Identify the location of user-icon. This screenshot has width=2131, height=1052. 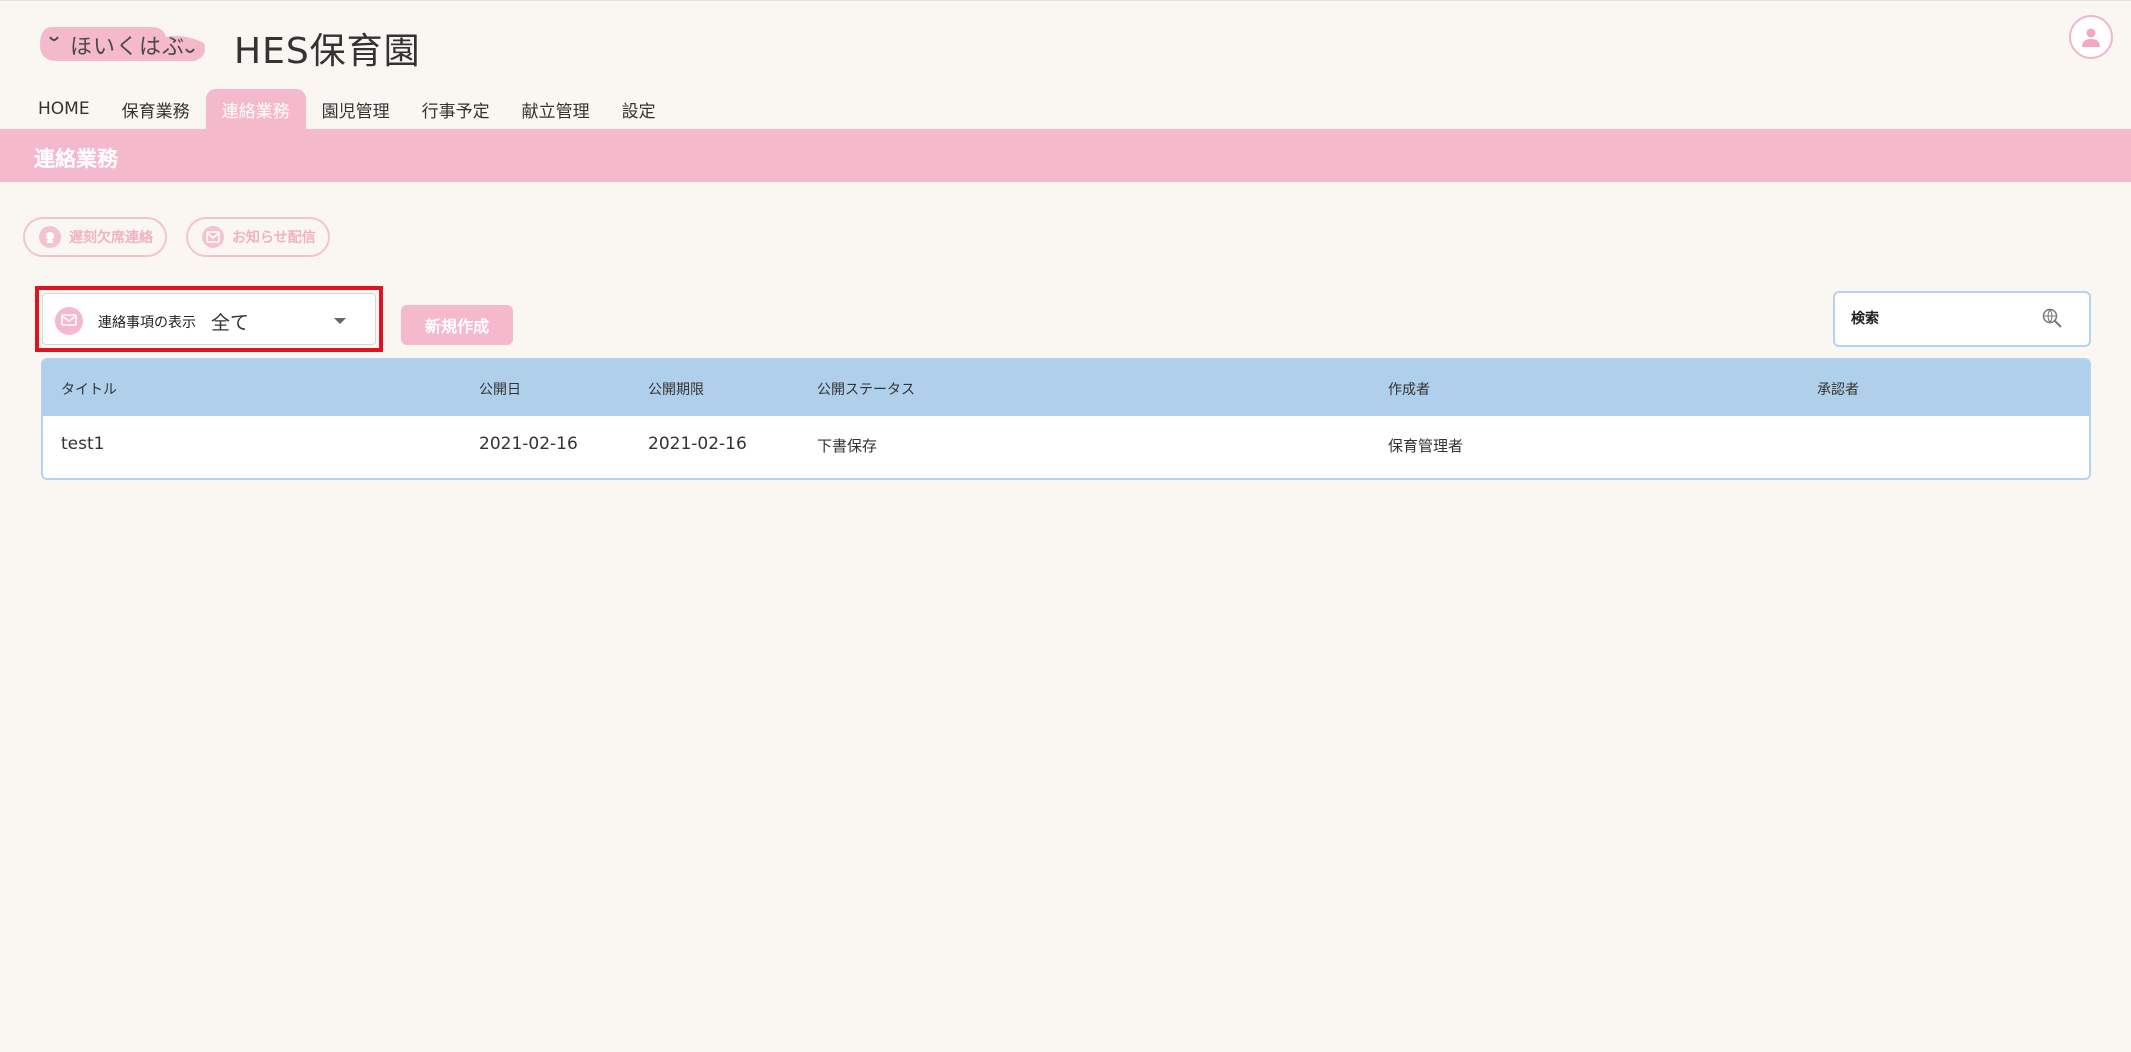
(2091, 37).